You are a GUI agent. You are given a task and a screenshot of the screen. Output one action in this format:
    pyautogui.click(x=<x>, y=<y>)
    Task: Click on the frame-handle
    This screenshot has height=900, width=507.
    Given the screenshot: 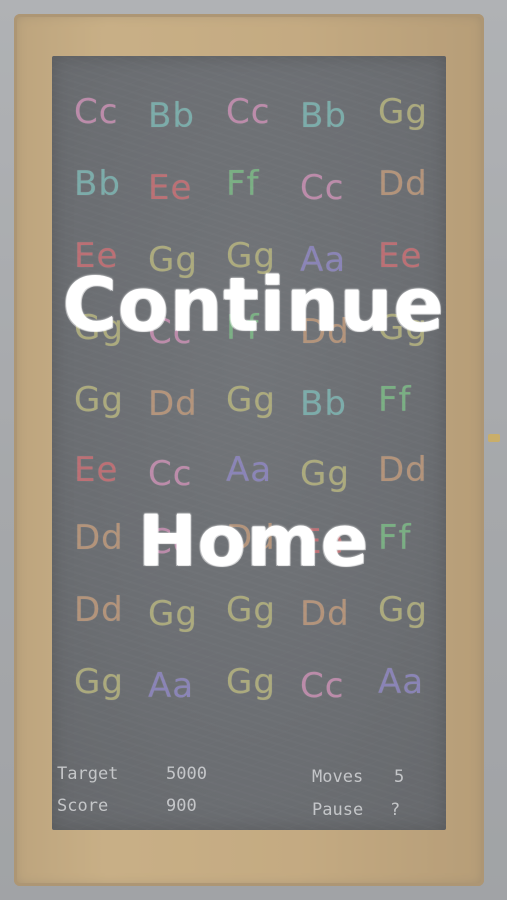 What is the action you would take?
    pyautogui.click(x=494, y=438)
    